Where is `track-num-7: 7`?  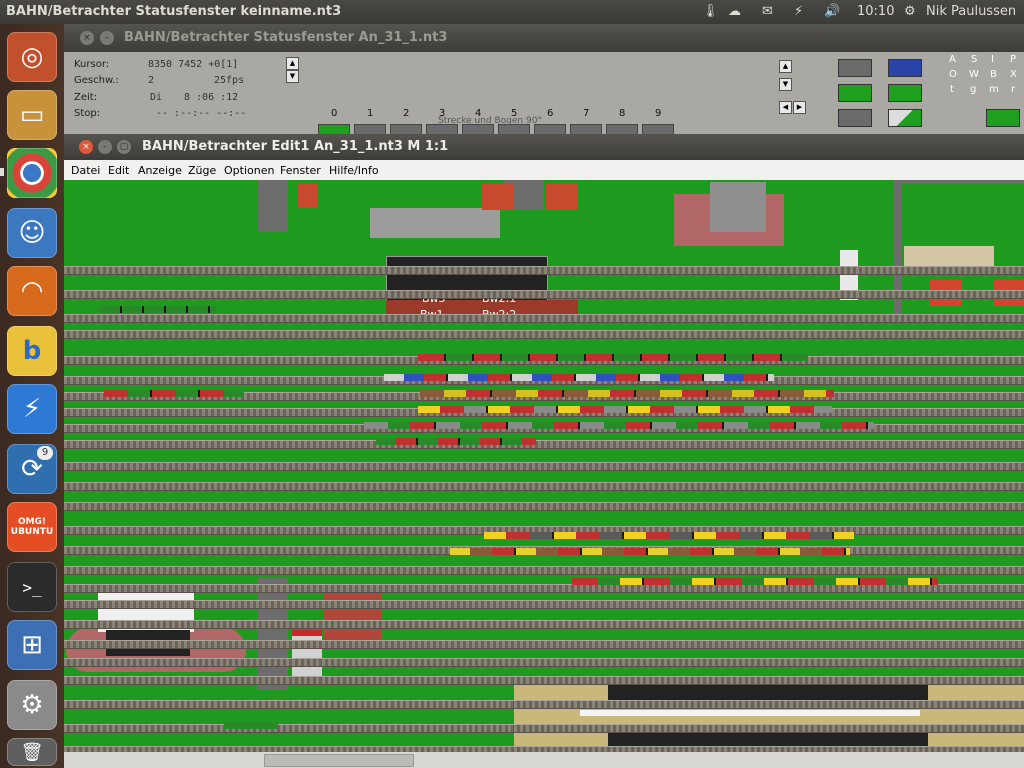 track-num-7: 7 is located at coordinates (586, 113).